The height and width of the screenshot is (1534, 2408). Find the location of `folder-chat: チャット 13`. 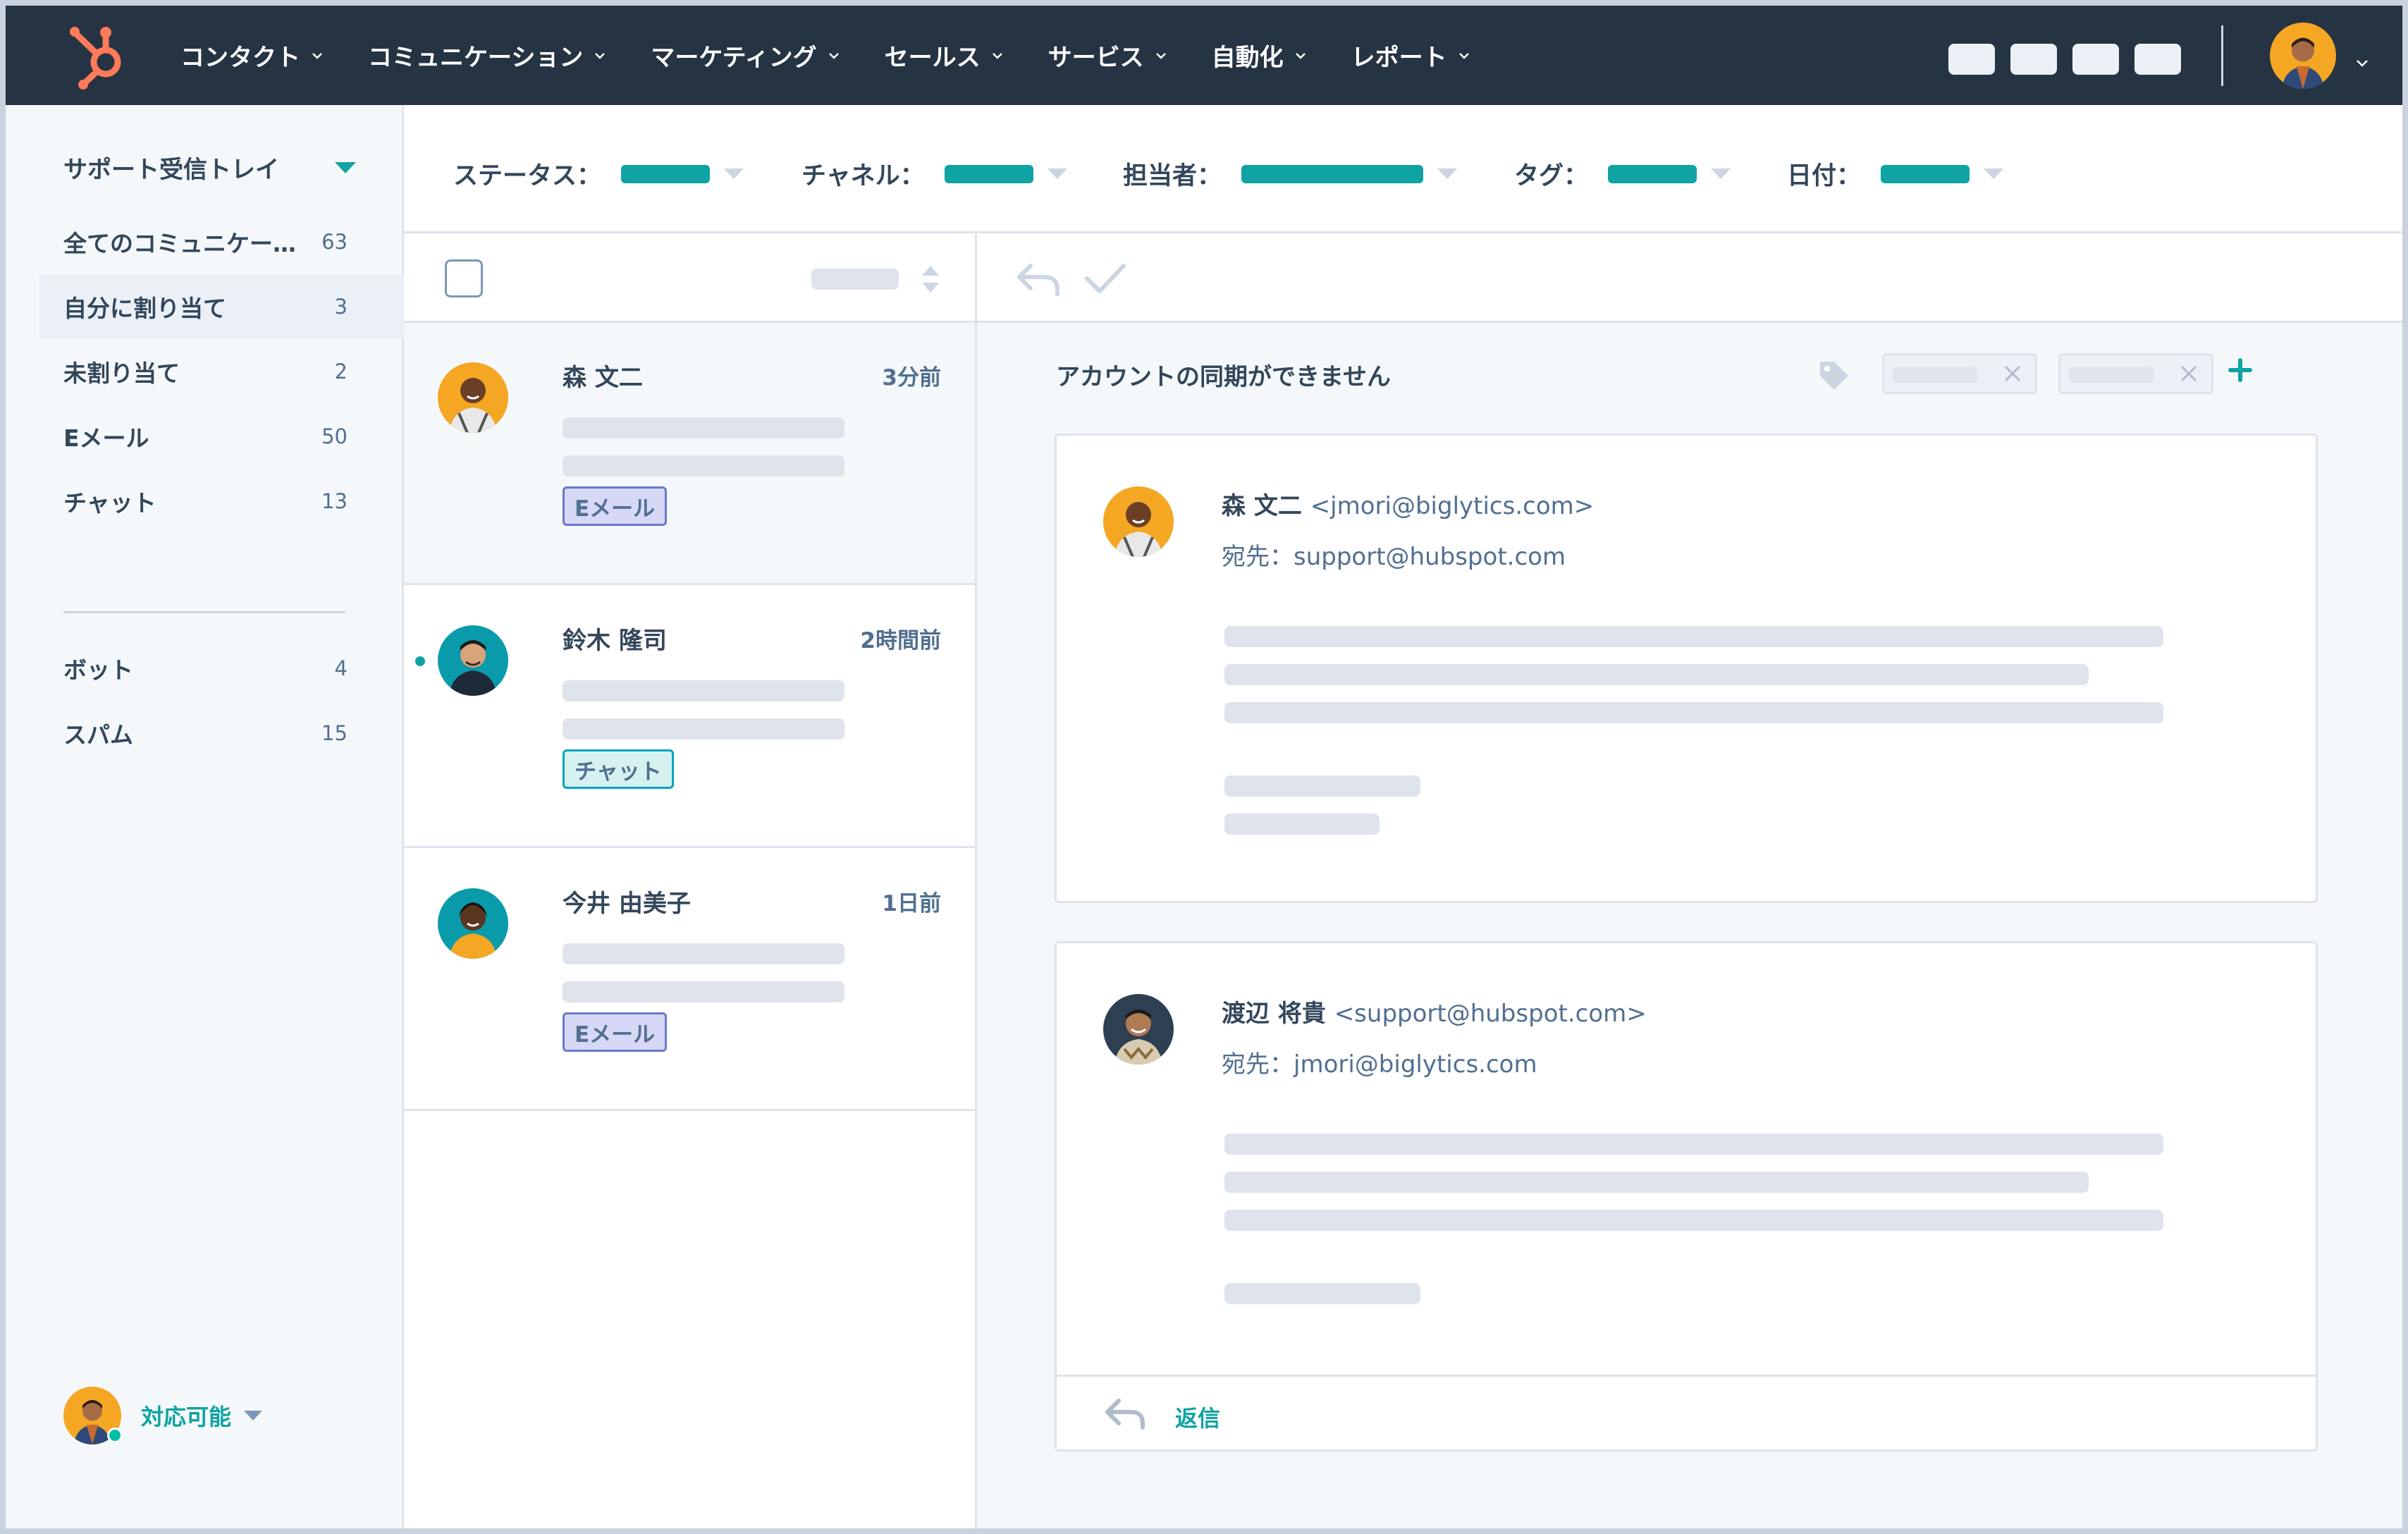

folder-chat: チャット 13 is located at coordinates (221, 502).